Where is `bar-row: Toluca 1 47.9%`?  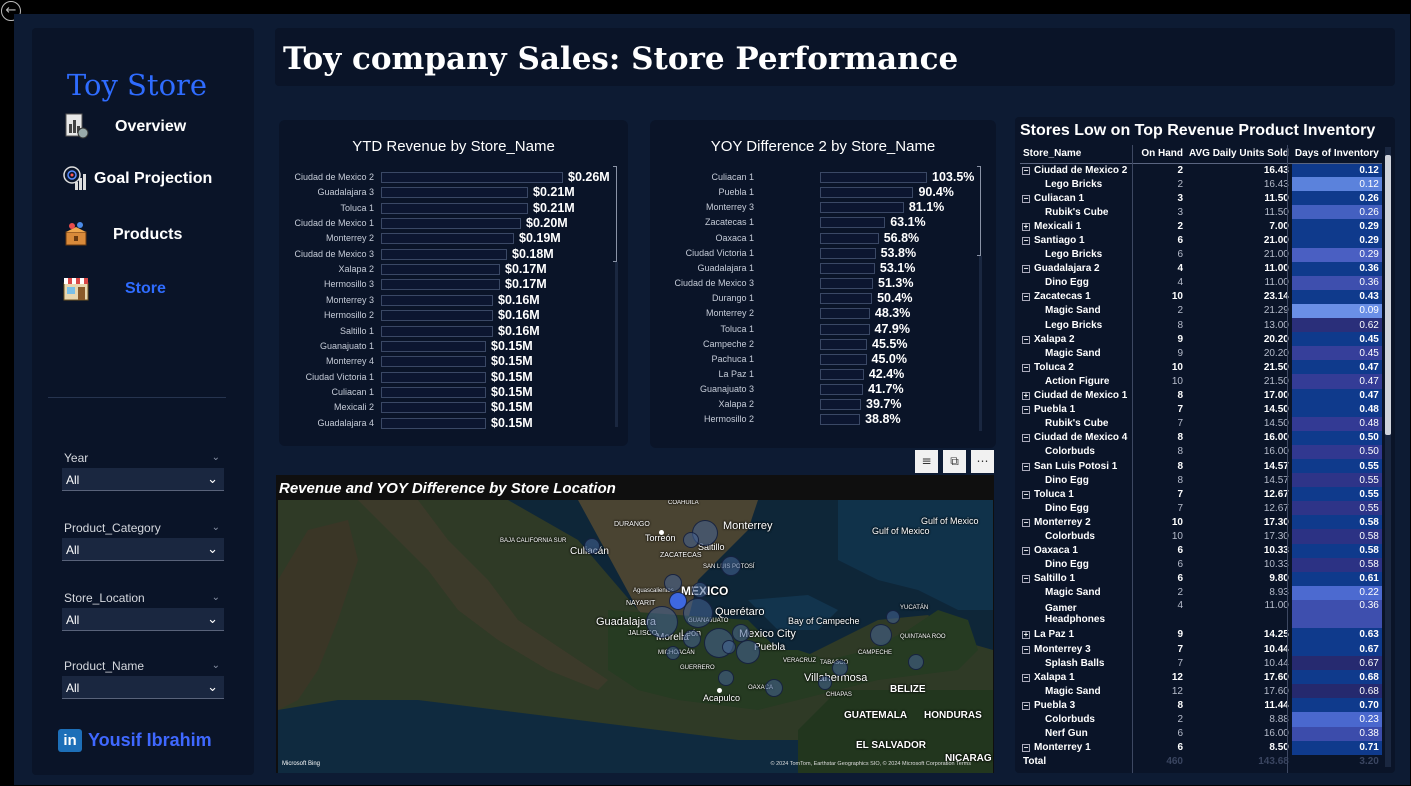
bar-row: Toluca 1 47.9% is located at coordinates (823, 329).